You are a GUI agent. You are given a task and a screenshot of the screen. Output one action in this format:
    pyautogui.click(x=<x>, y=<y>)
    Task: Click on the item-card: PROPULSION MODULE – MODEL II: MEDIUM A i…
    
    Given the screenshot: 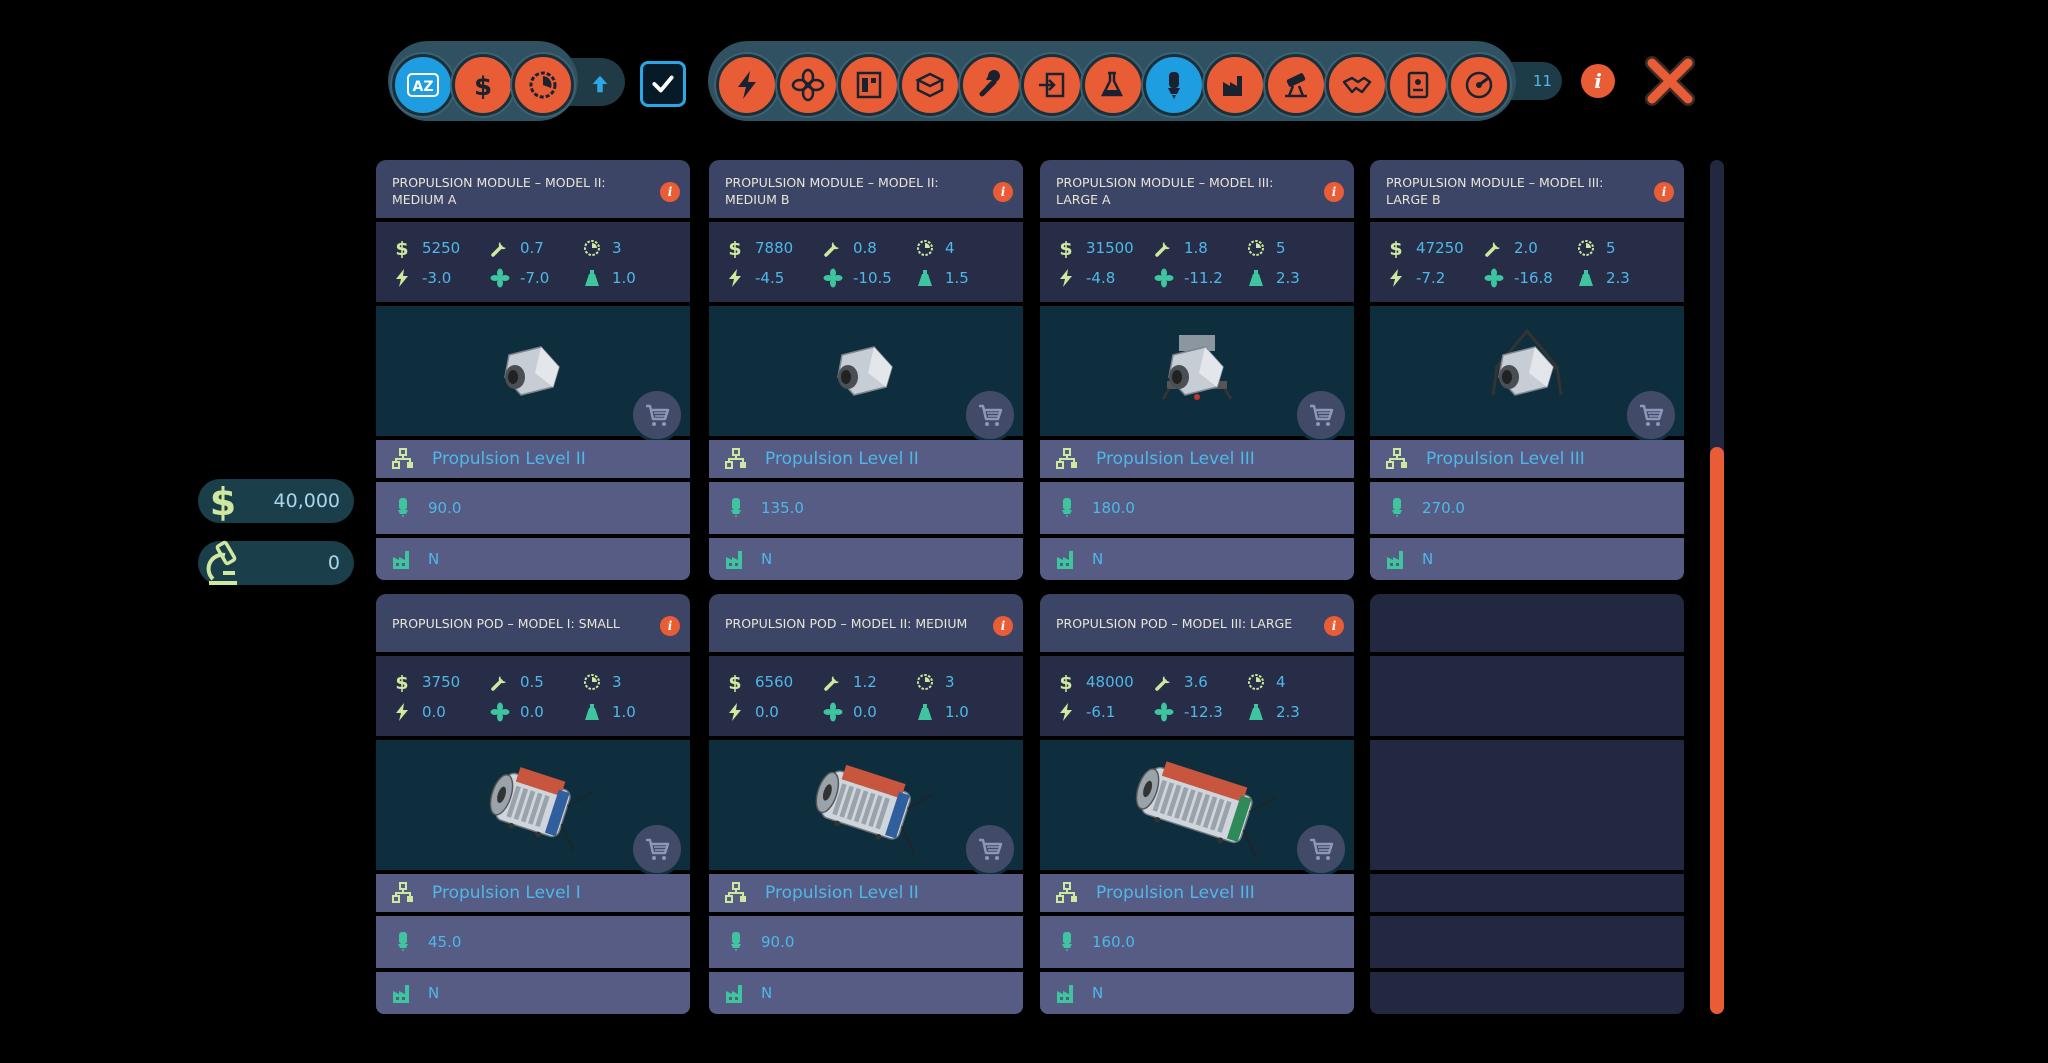 What is the action you would take?
    pyautogui.click(x=533, y=370)
    